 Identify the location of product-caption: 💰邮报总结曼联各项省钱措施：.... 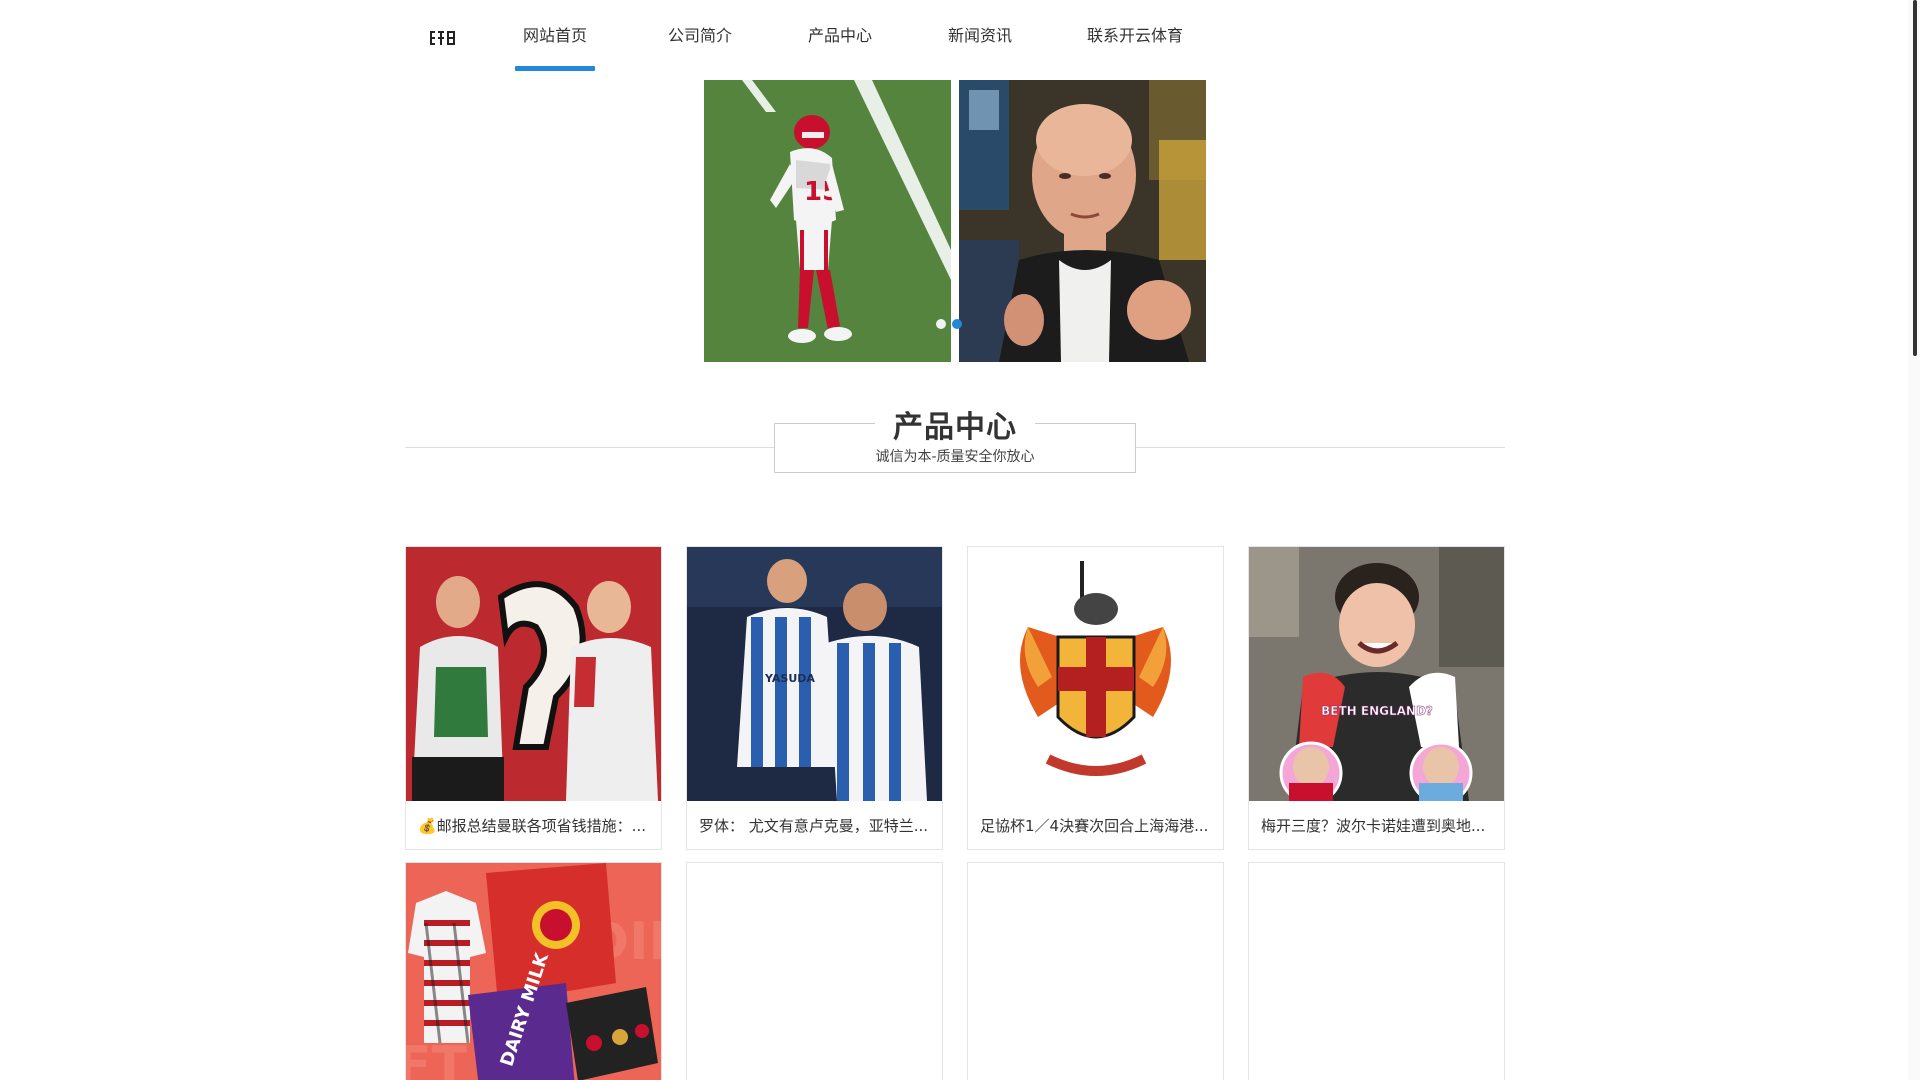
(532, 825).